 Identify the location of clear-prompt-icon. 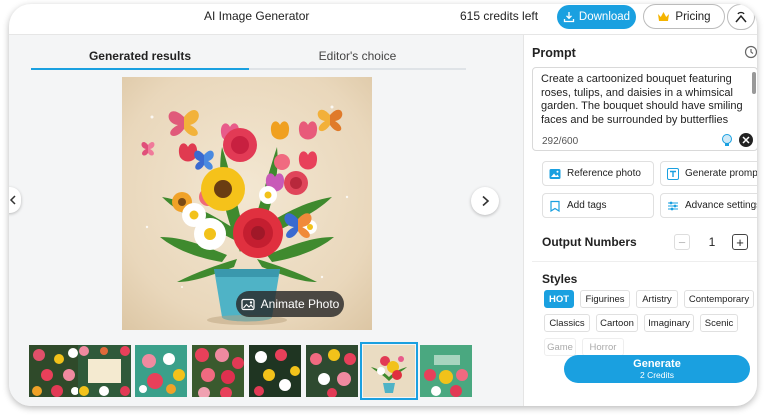
(746, 140).